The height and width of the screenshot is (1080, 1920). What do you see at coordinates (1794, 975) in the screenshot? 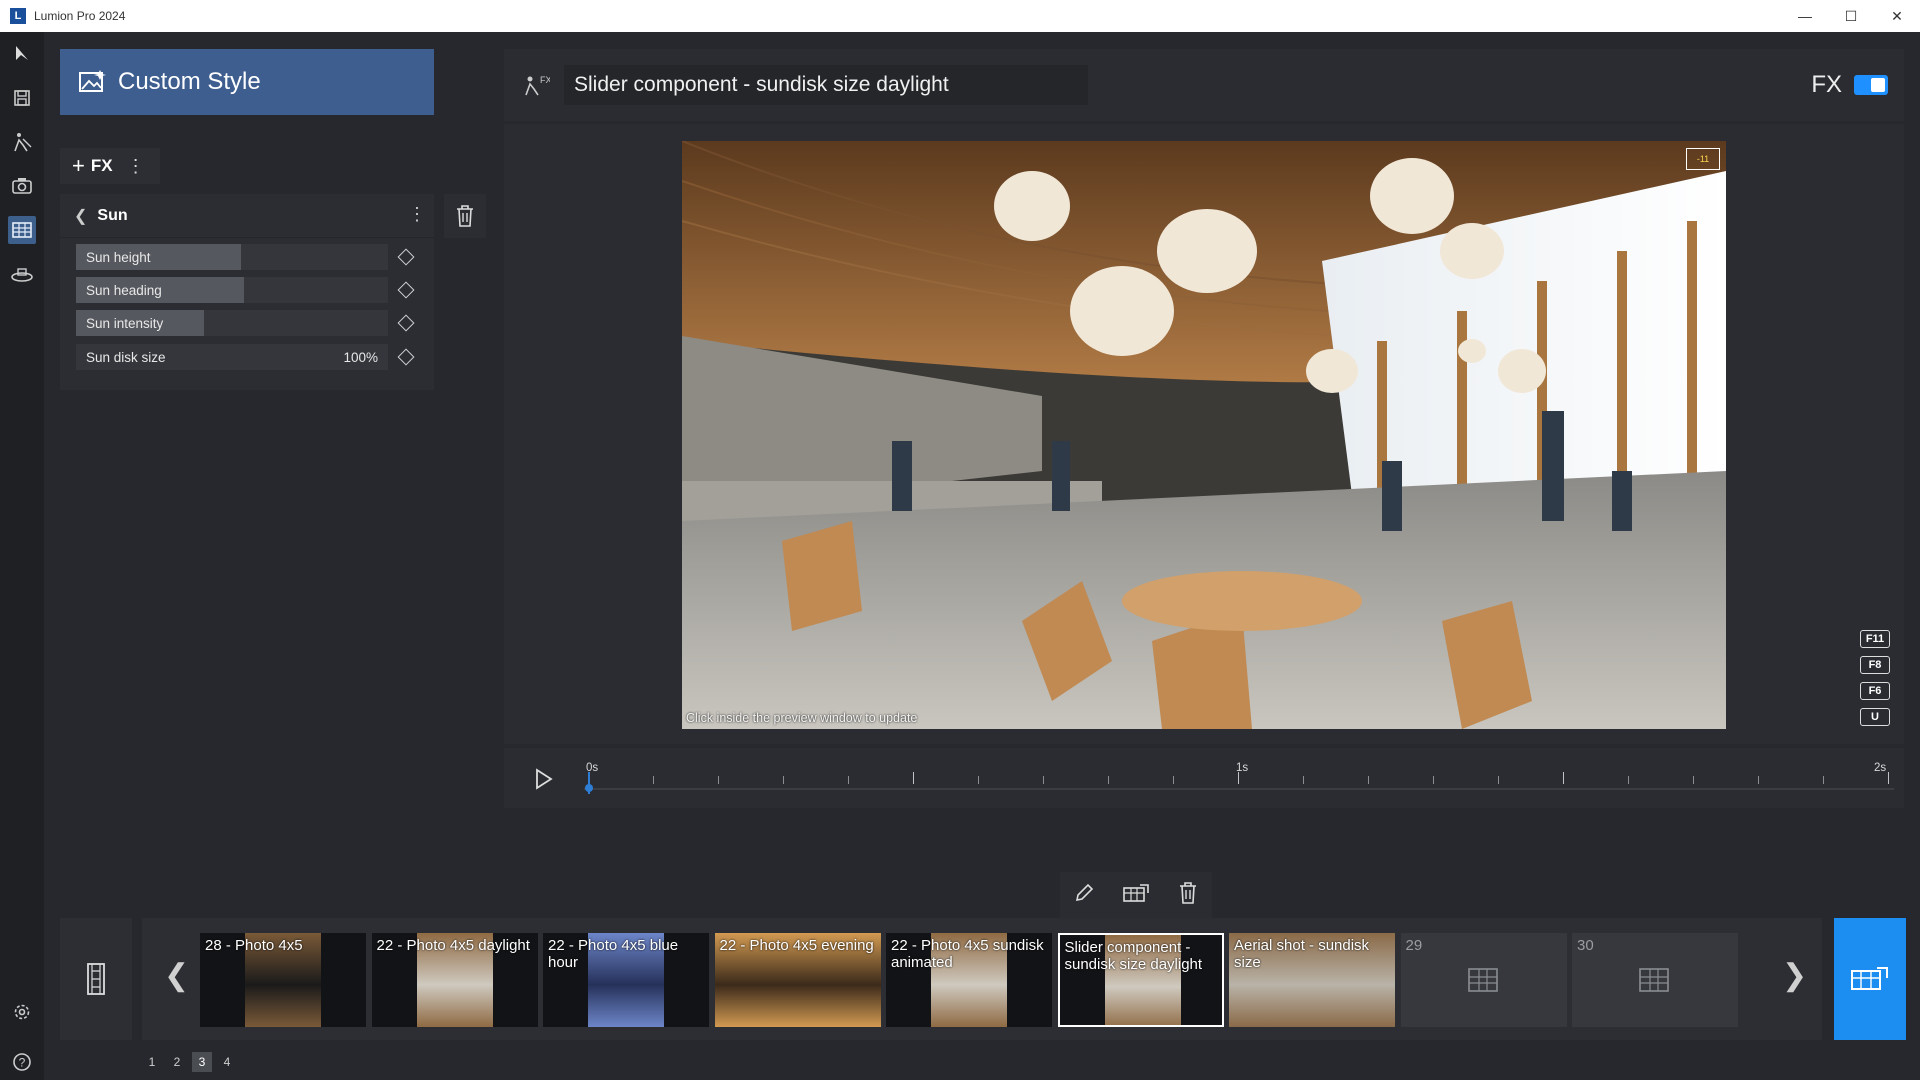
I see `strip-next-chevron-icon: ❯` at bounding box center [1794, 975].